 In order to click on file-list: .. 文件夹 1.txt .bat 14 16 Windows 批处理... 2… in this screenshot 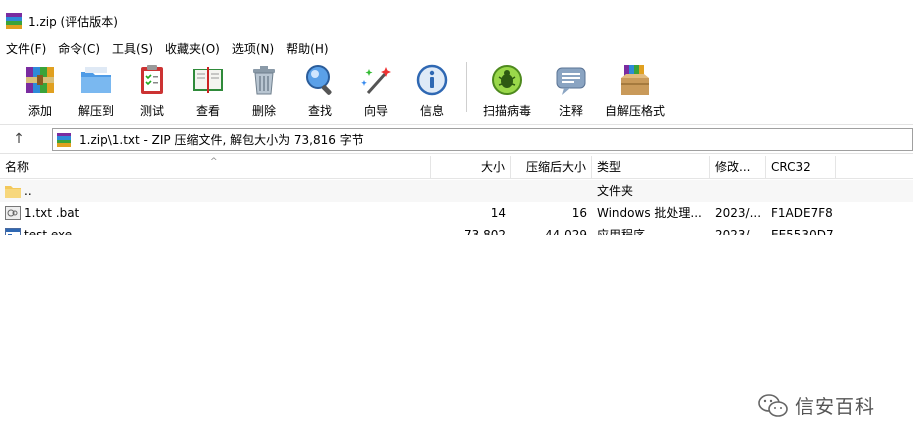, I will do `click(456, 207)`.